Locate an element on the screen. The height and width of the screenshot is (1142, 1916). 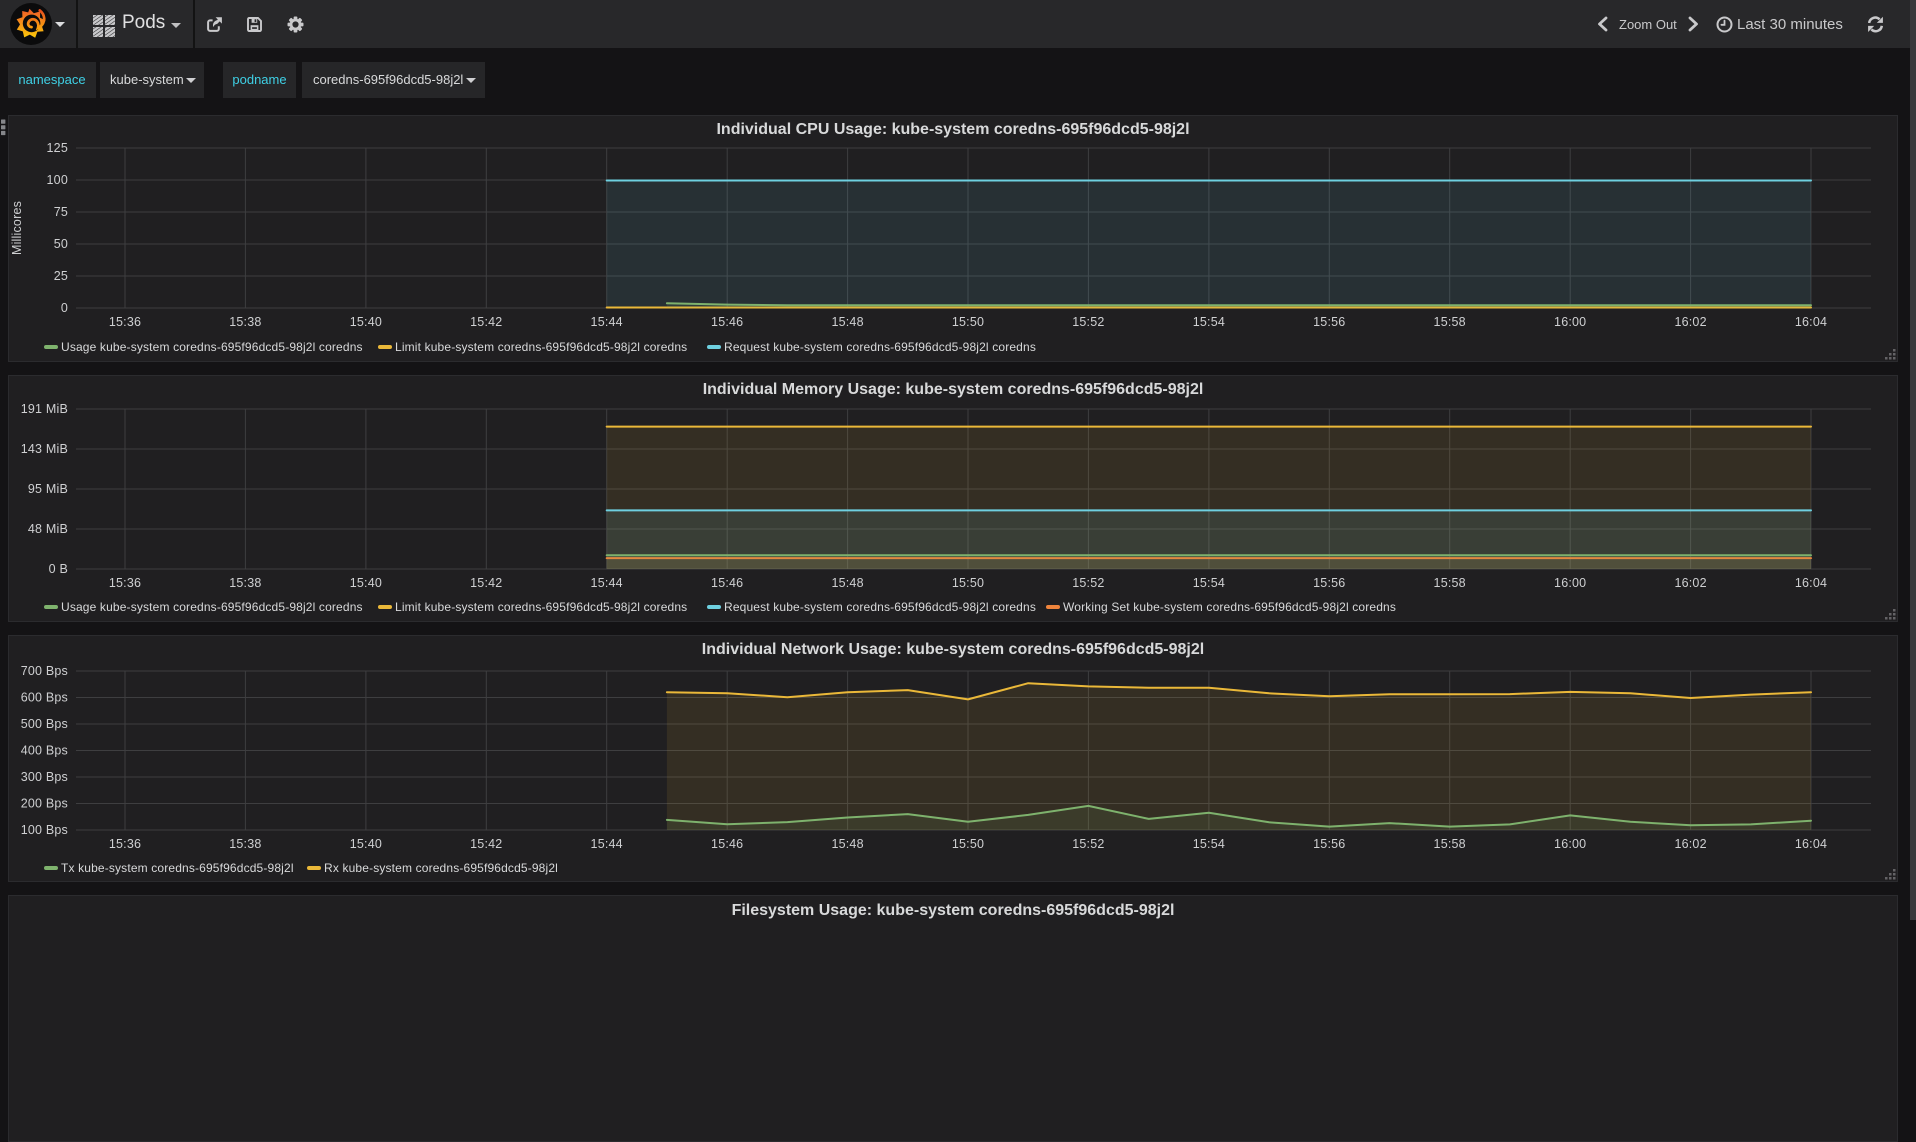
svg-text: 500 Bps is located at coordinates (44, 724).